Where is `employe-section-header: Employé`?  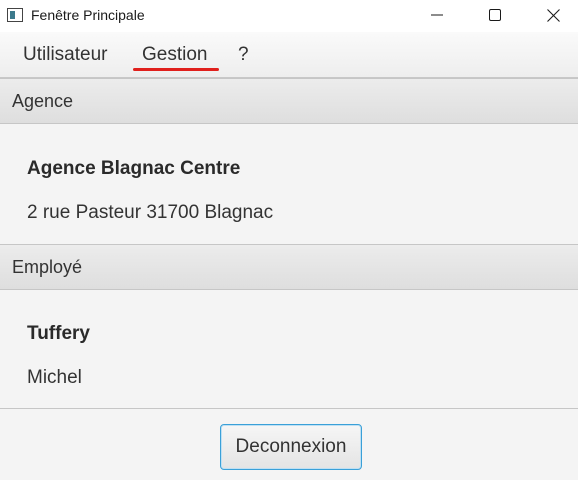
employe-section-header: Employé is located at coordinates (289, 267).